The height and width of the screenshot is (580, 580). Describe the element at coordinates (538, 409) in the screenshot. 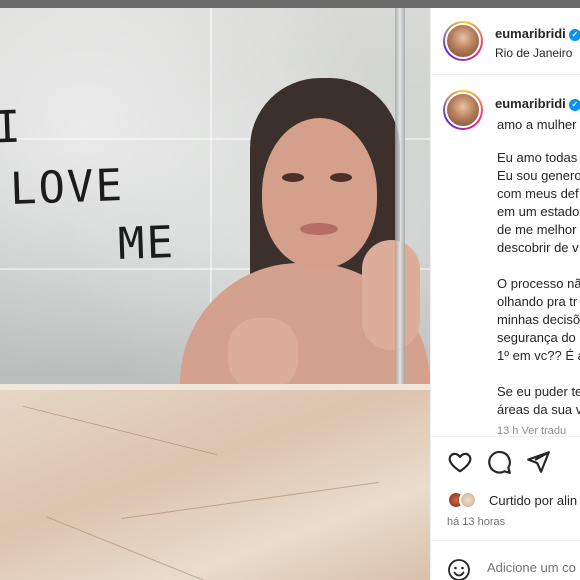

I see `caption-line: áreas da sua v` at that location.